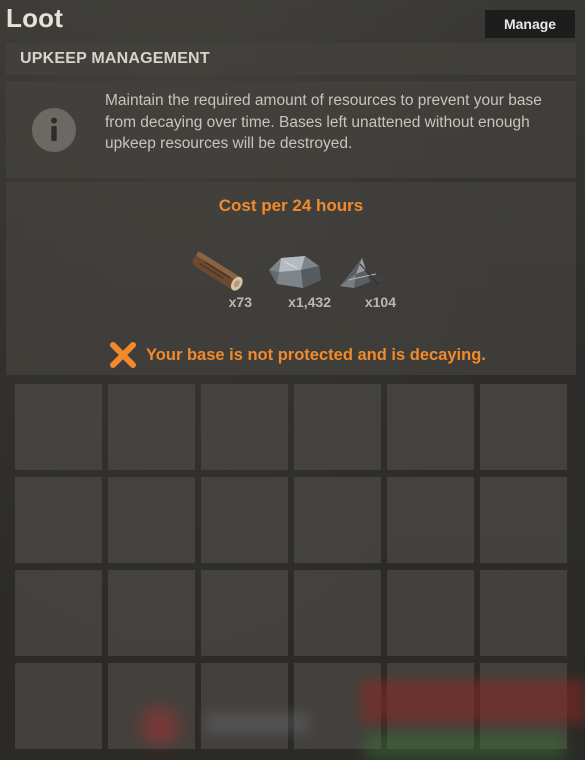 This screenshot has height=760, width=585. I want to click on wood-resource: x73, so click(217, 283).